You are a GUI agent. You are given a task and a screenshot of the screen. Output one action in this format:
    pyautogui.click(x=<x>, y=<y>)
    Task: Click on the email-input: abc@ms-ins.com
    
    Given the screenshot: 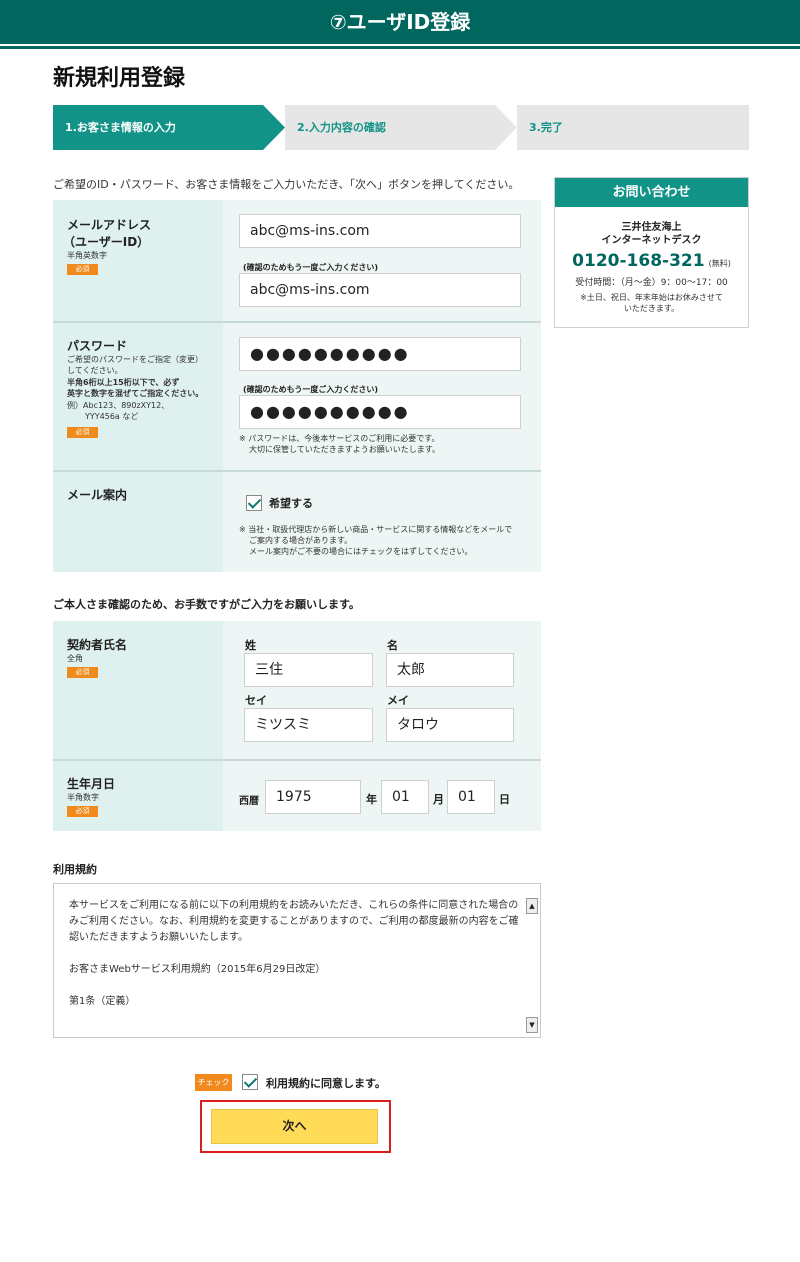 What is the action you would take?
    pyautogui.click(x=380, y=231)
    